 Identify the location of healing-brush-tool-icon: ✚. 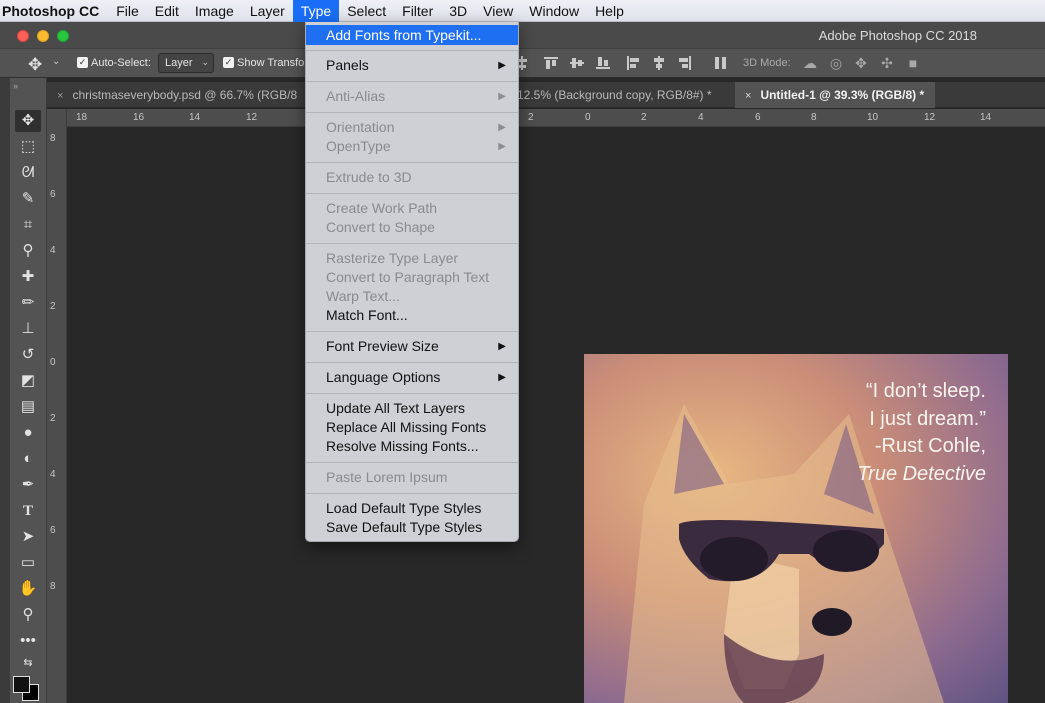
(28, 277).